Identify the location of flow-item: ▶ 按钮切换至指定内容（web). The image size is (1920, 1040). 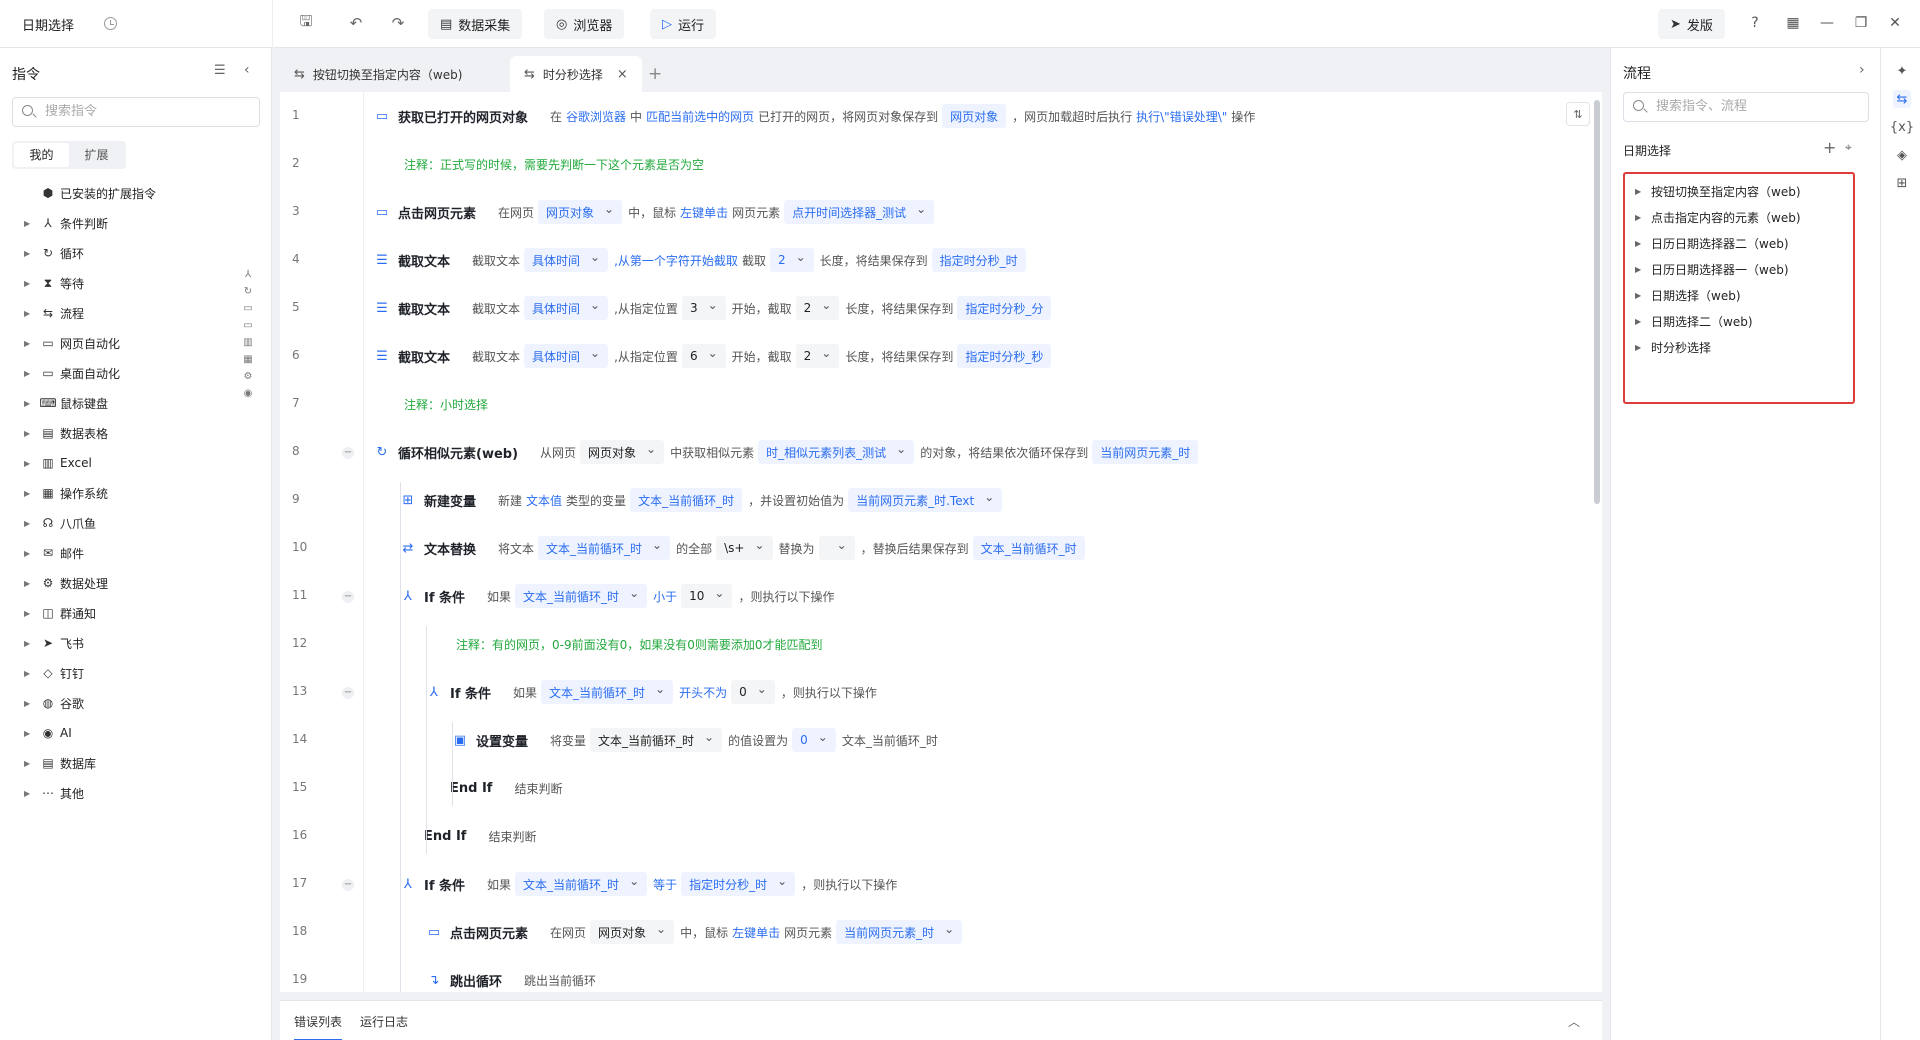
(1739, 191).